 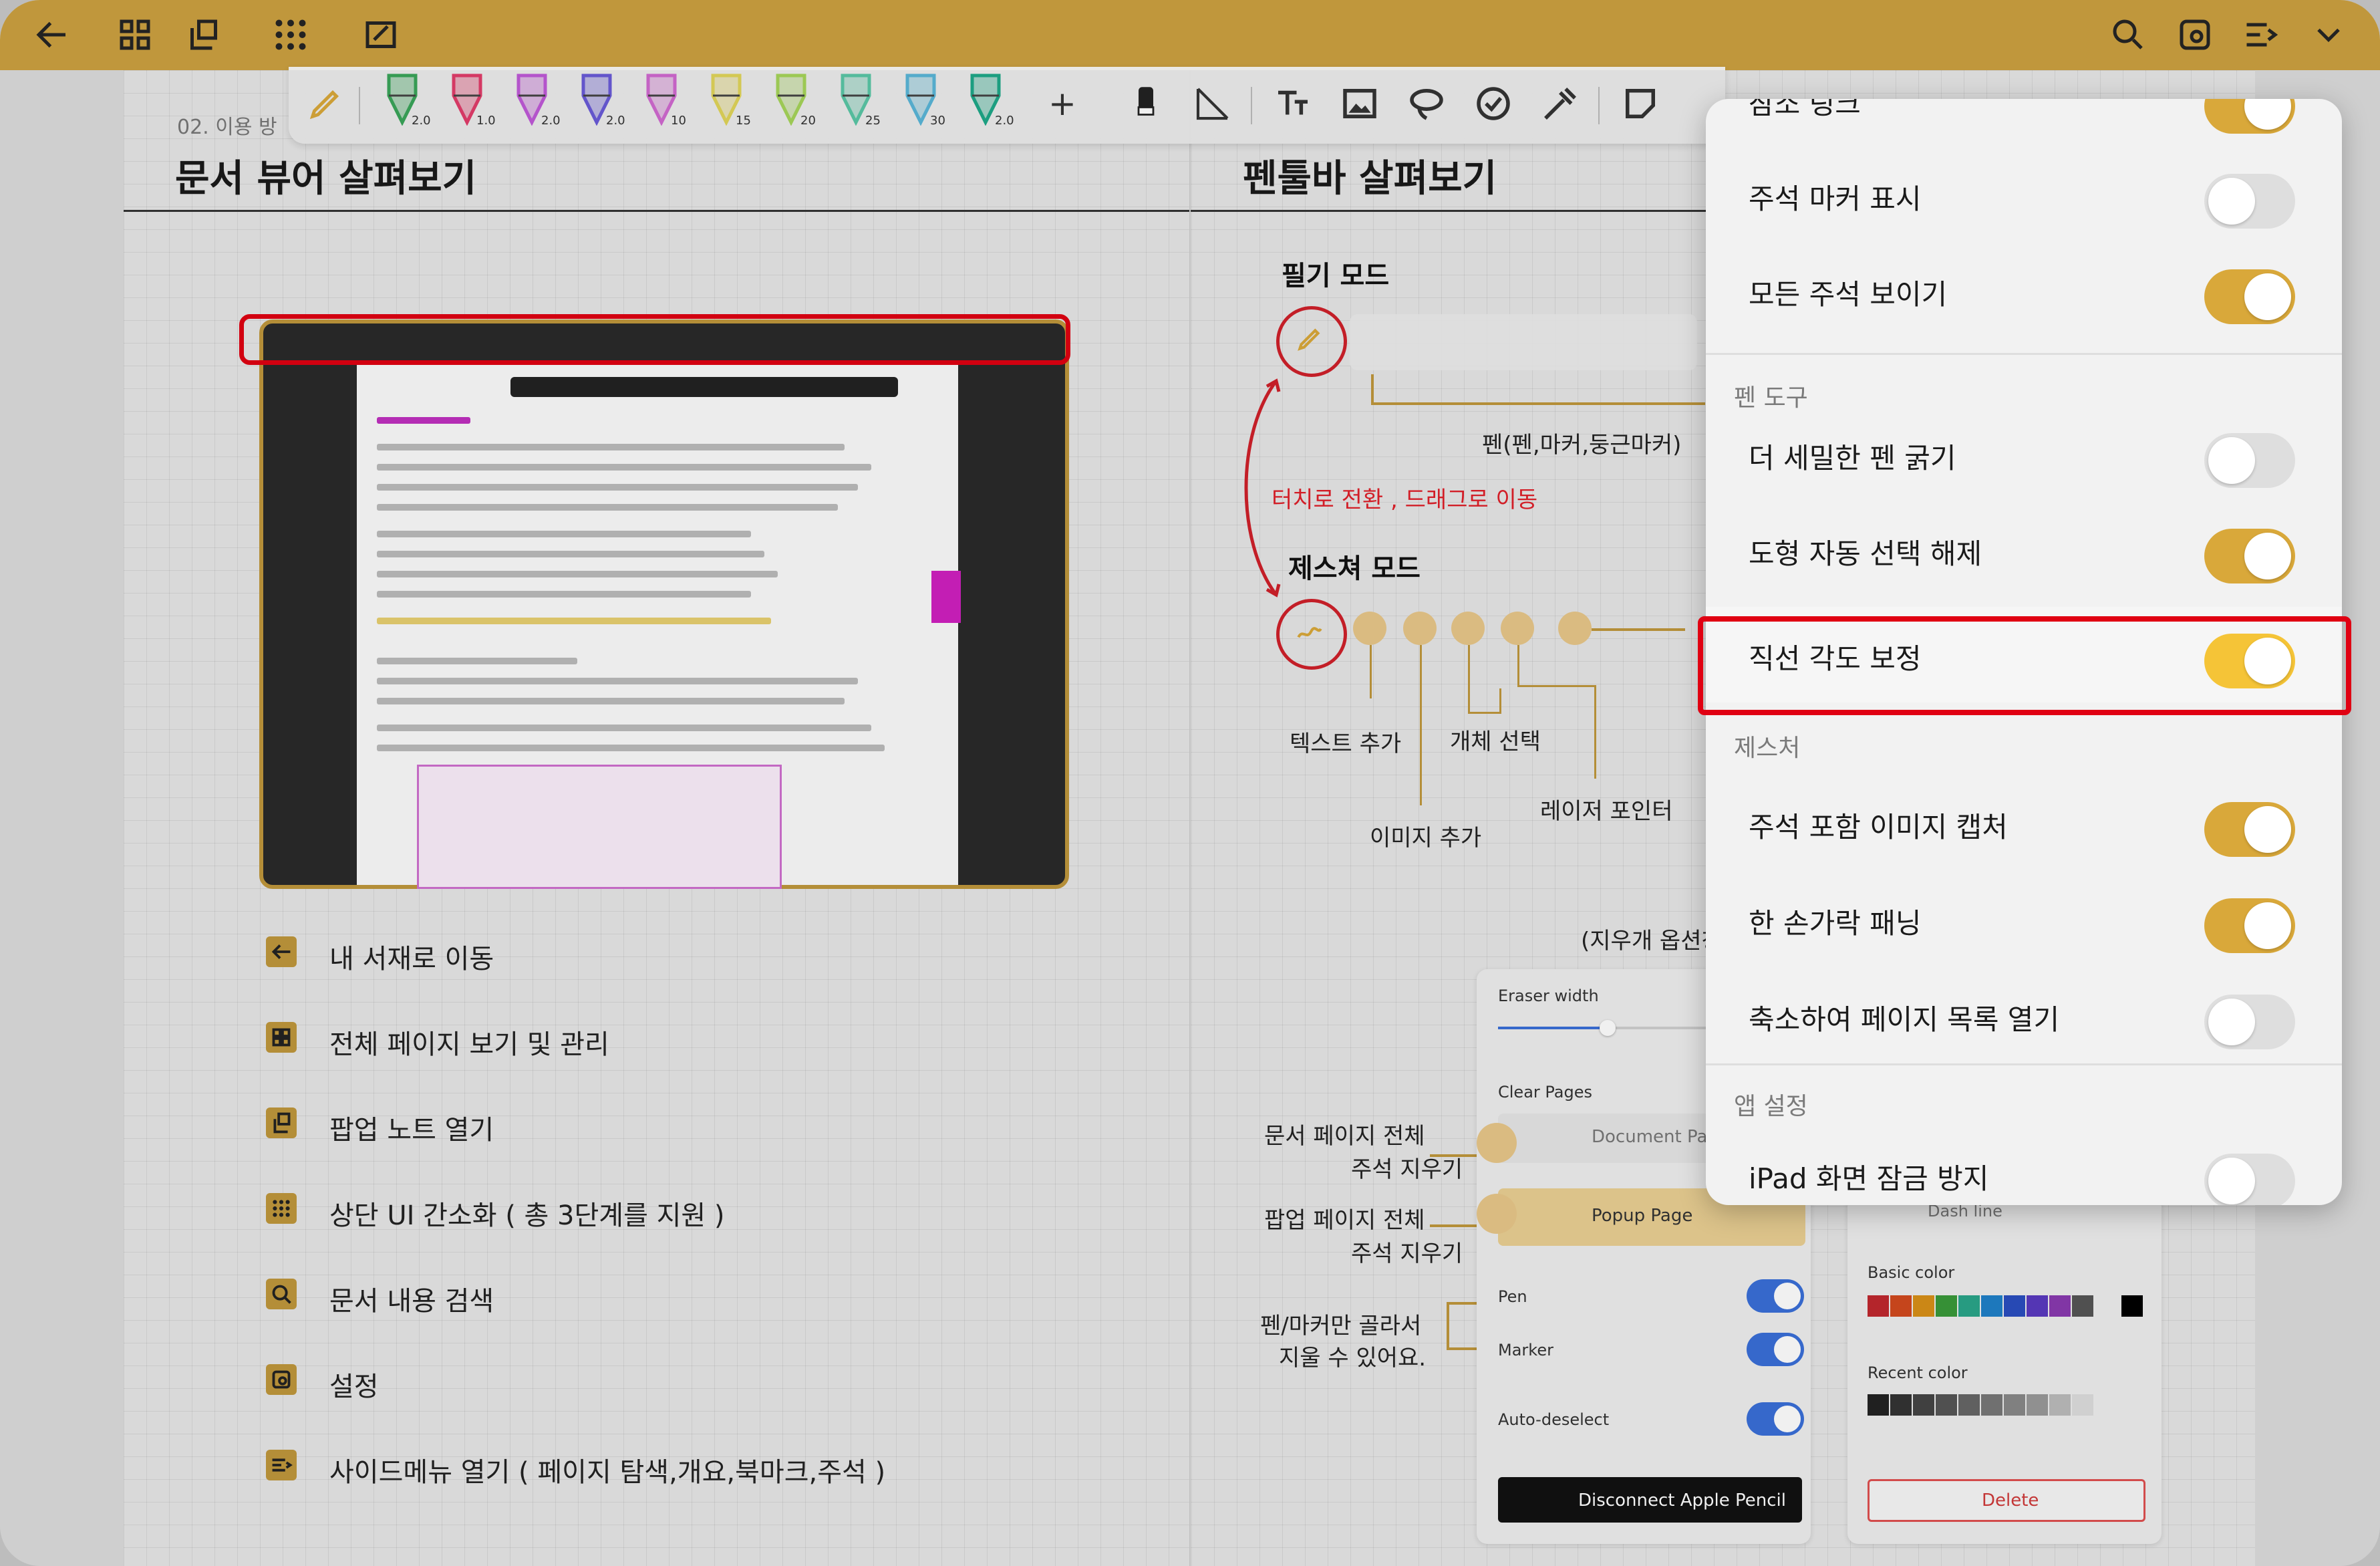 I want to click on grid-icon, so click(x=135, y=35).